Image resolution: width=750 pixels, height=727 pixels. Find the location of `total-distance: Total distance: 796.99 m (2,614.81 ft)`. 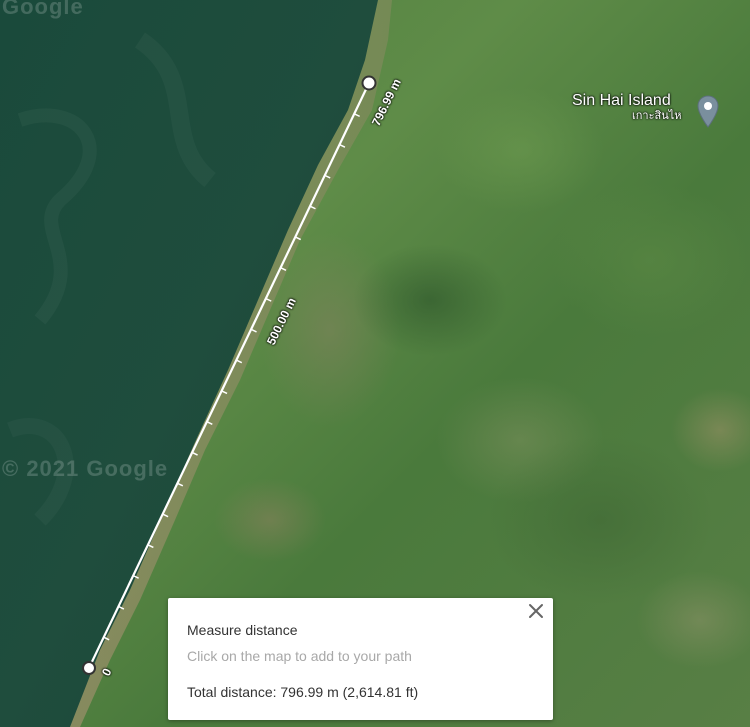

total-distance: Total distance: 796.99 m (2,614.81 ft) is located at coordinates (303, 692).